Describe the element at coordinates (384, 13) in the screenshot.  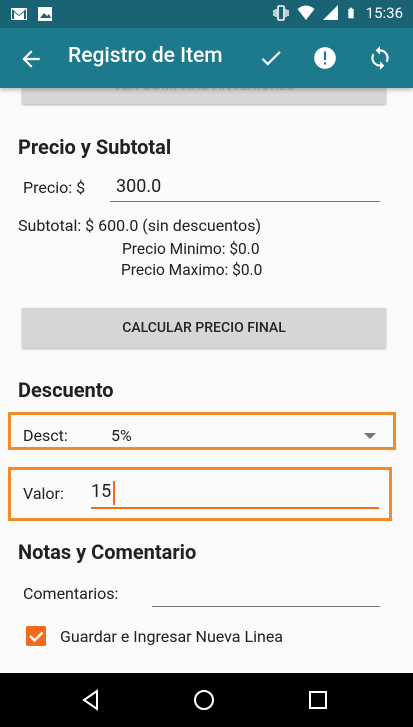
I see `status-time: 15:36` at that location.